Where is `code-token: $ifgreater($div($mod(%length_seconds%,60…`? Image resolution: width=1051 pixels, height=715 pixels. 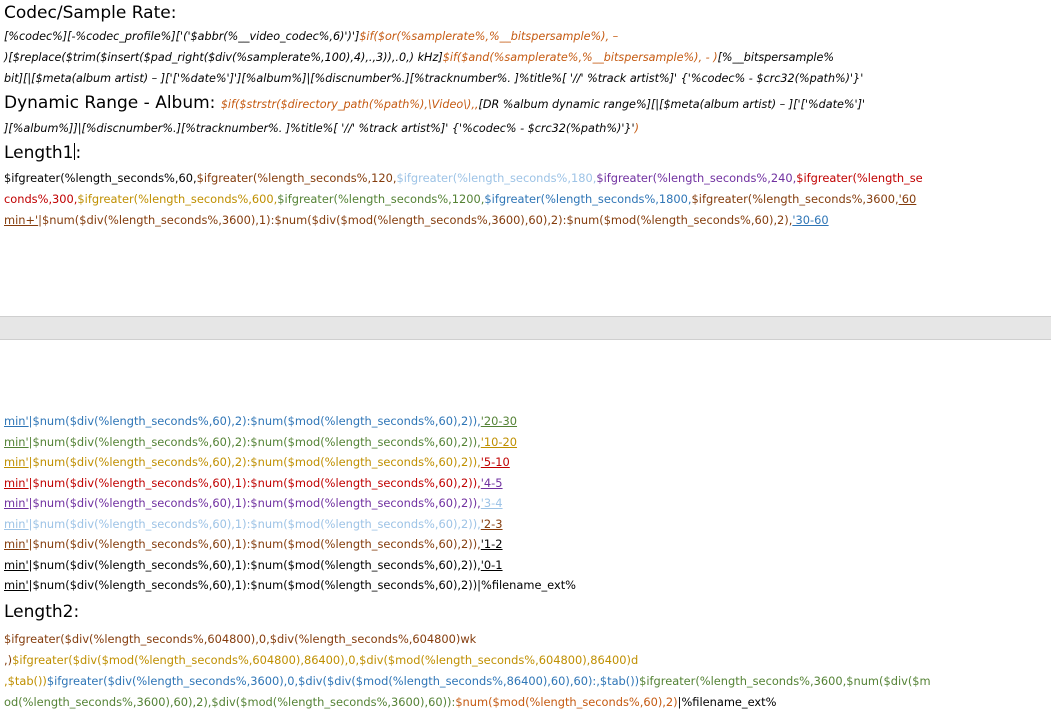
code-token: $ifgreater($div($mod(%length_seconds%,60… is located at coordinates (325, 660).